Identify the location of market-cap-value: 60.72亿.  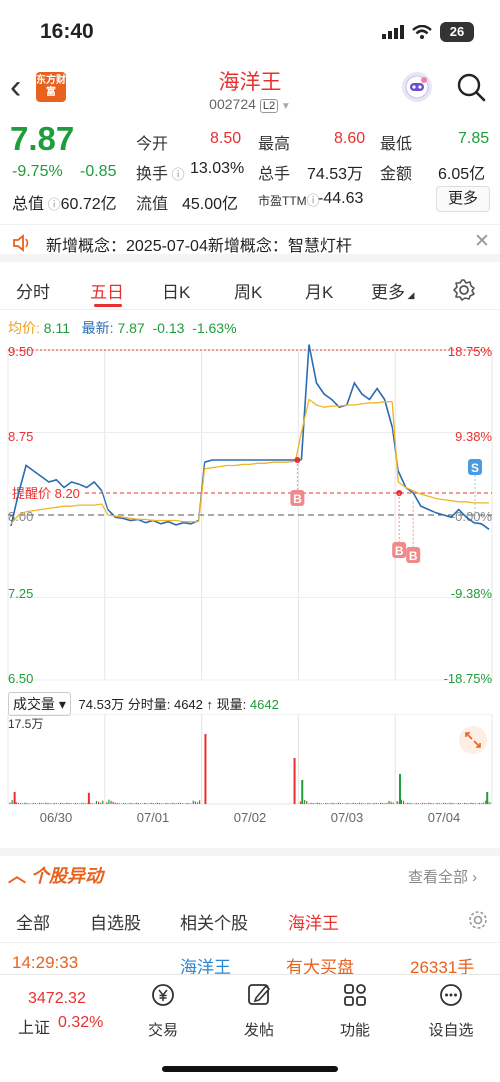
(88, 204).